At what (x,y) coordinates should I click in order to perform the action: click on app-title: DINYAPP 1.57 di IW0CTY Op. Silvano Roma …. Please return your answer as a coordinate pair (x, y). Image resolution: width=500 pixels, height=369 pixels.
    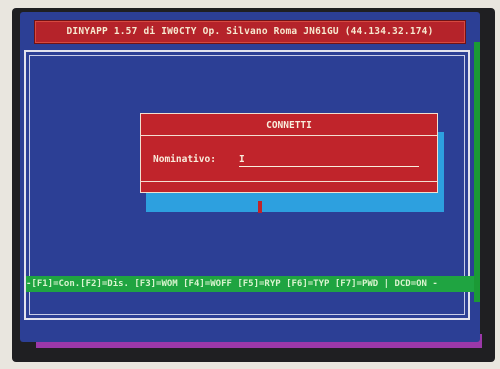
    Looking at the image, I should click on (250, 31).